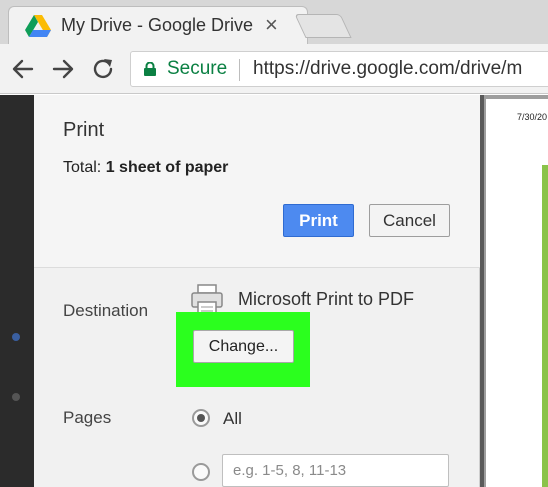  What do you see at coordinates (63, 69) in the screenshot?
I see `forward-arrow-icon` at bounding box center [63, 69].